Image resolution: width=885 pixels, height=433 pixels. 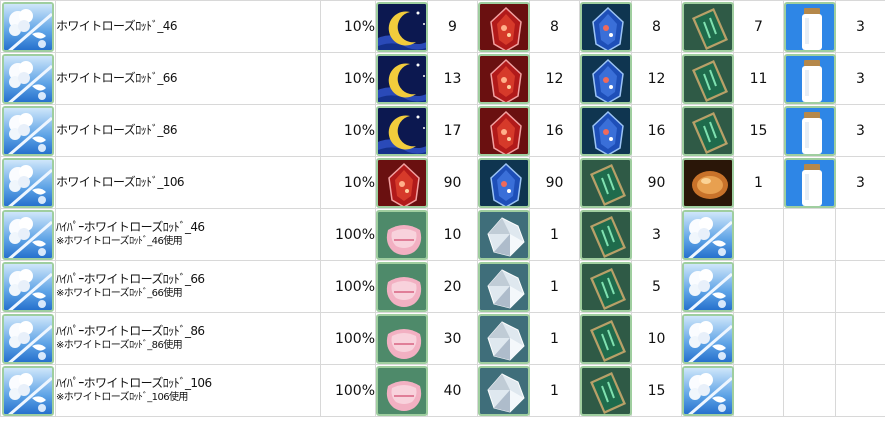 What do you see at coordinates (452, 286) in the screenshot?
I see `material-quantity: 20` at bounding box center [452, 286].